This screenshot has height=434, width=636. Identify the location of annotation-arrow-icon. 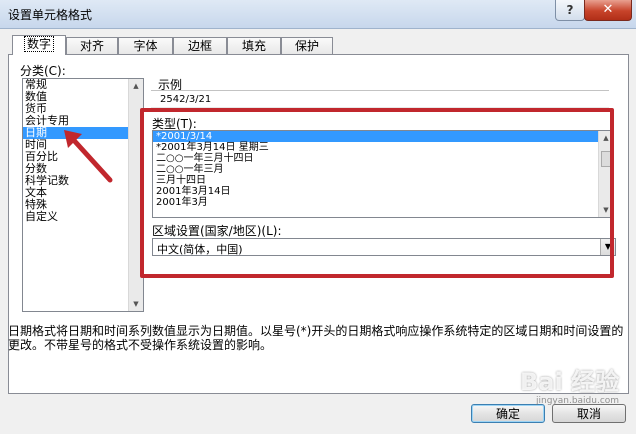
(88, 156).